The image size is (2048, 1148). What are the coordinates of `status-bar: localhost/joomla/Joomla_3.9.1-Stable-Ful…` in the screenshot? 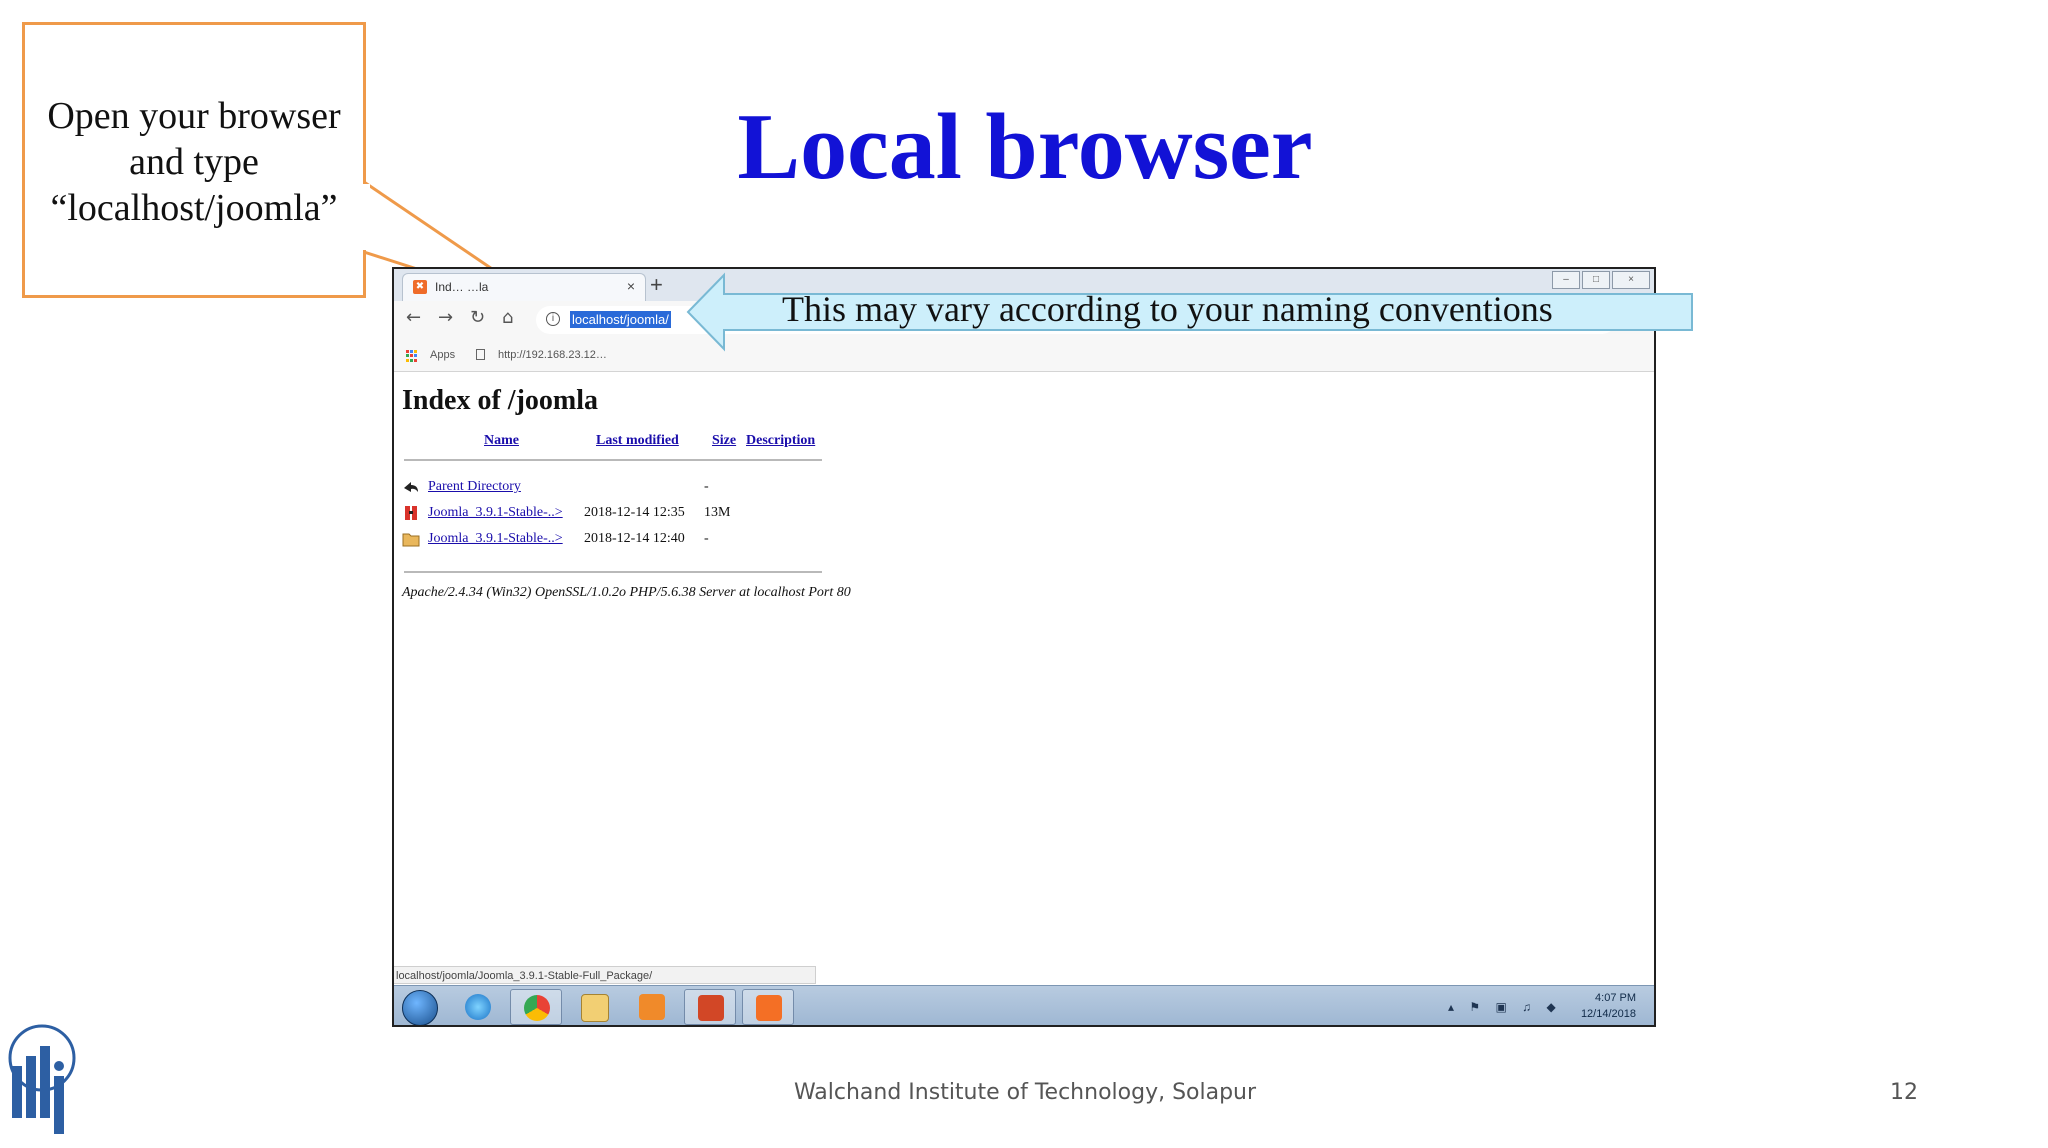 It's located at (605, 975).